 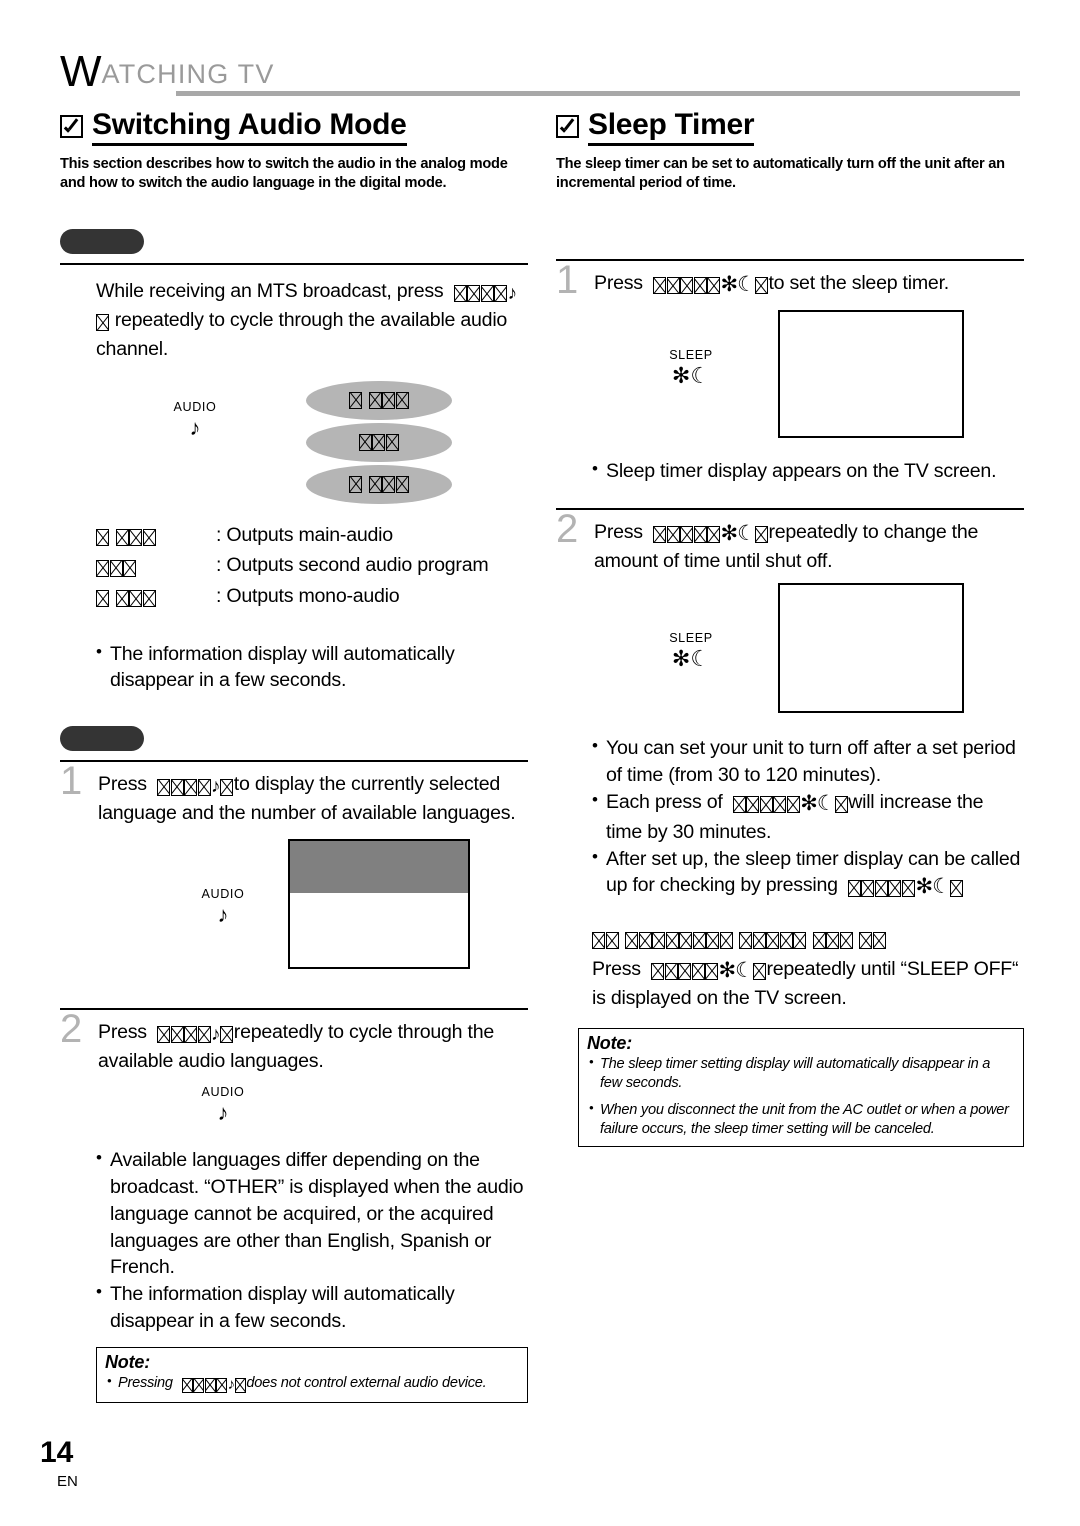 What do you see at coordinates (102, 739) in the screenshot?
I see `digital-mode-tab` at bounding box center [102, 739].